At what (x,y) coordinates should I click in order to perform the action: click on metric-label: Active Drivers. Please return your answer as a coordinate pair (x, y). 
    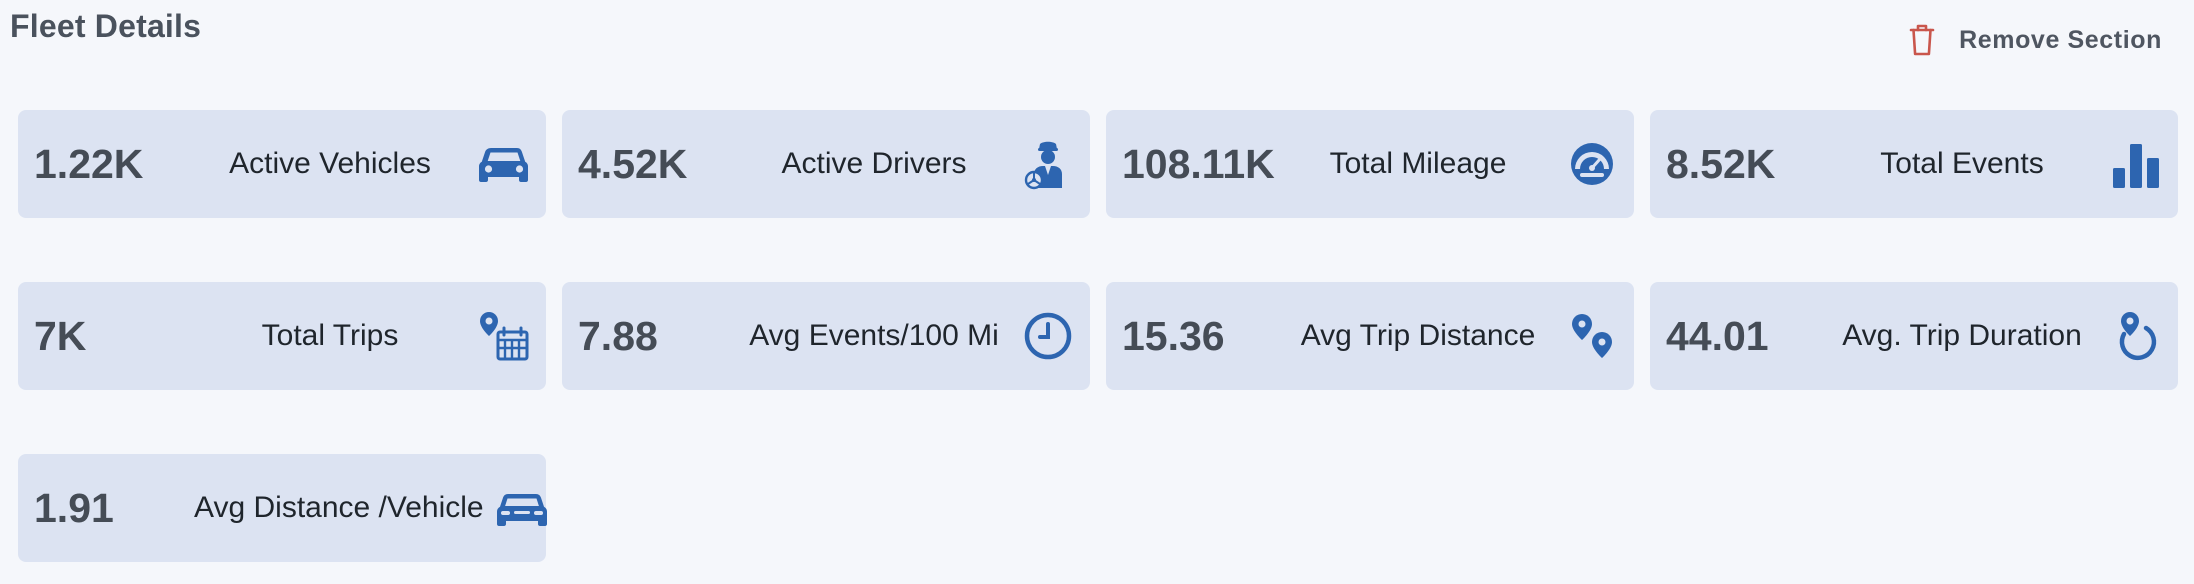
    Looking at the image, I should click on (874, 163).